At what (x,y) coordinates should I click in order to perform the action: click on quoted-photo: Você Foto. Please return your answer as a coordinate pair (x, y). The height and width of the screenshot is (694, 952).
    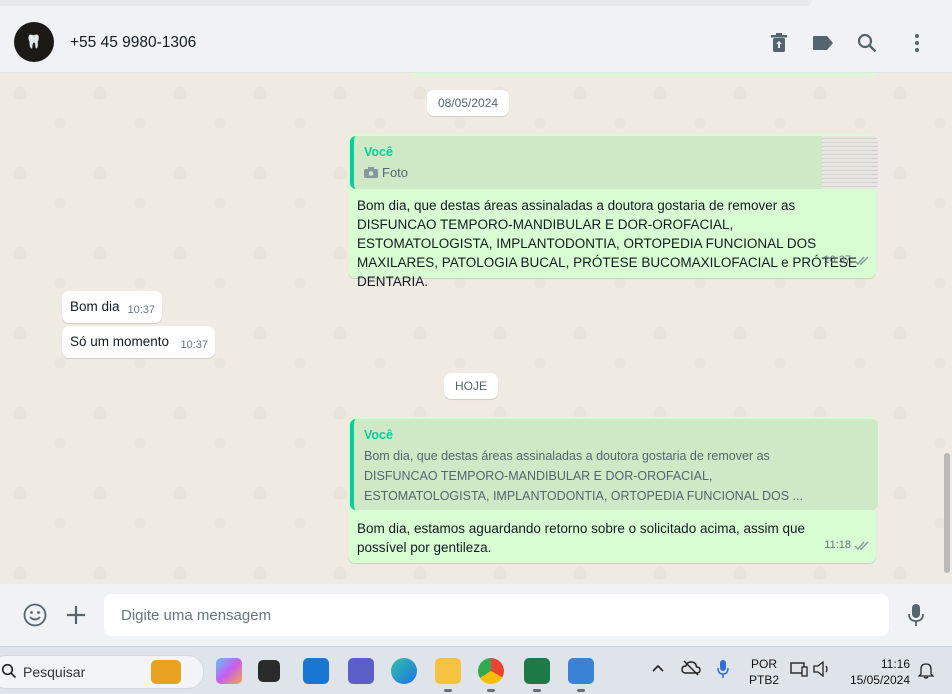
    Looking at the image, I should click on (614, 162).